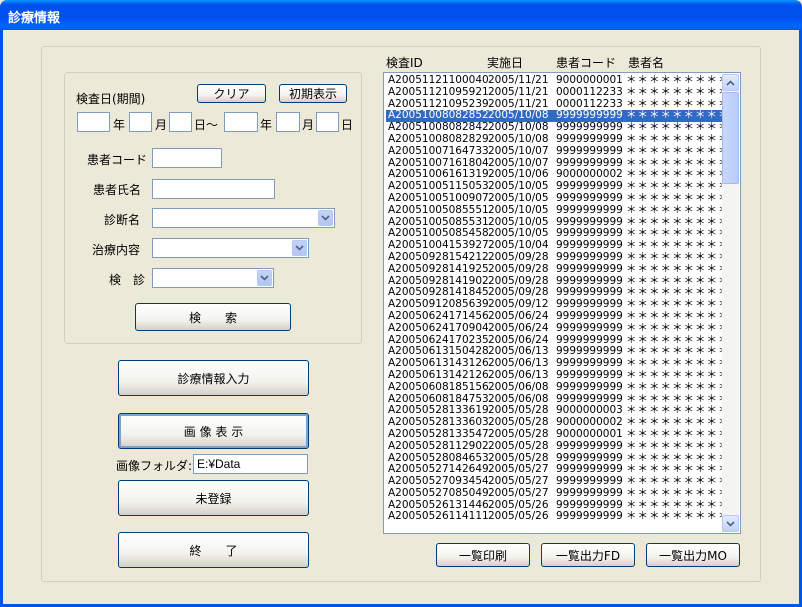 The height and width of the screenshot is (607, 802). I want to click on window-title: 診療情報, so click(34, 18).